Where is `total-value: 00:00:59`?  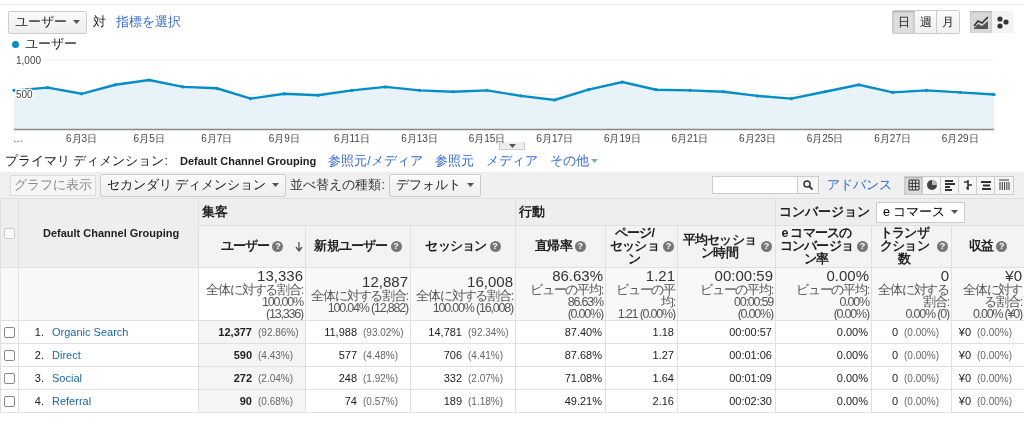 total-value: 00:00:59 is located at coordinates (743, 276).